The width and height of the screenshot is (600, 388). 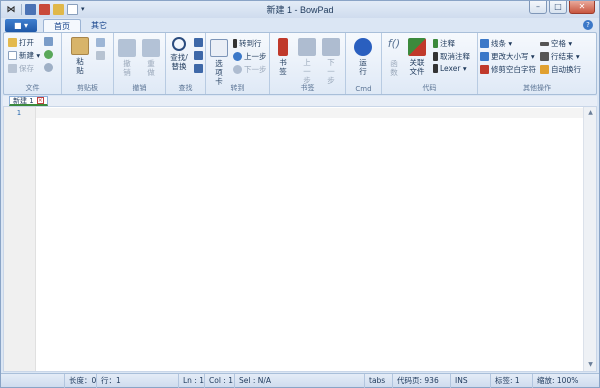 What do you see at coordinates (235, 43) in the screenshot?
I see `lightning-icon` at bounding box center [235, 43].